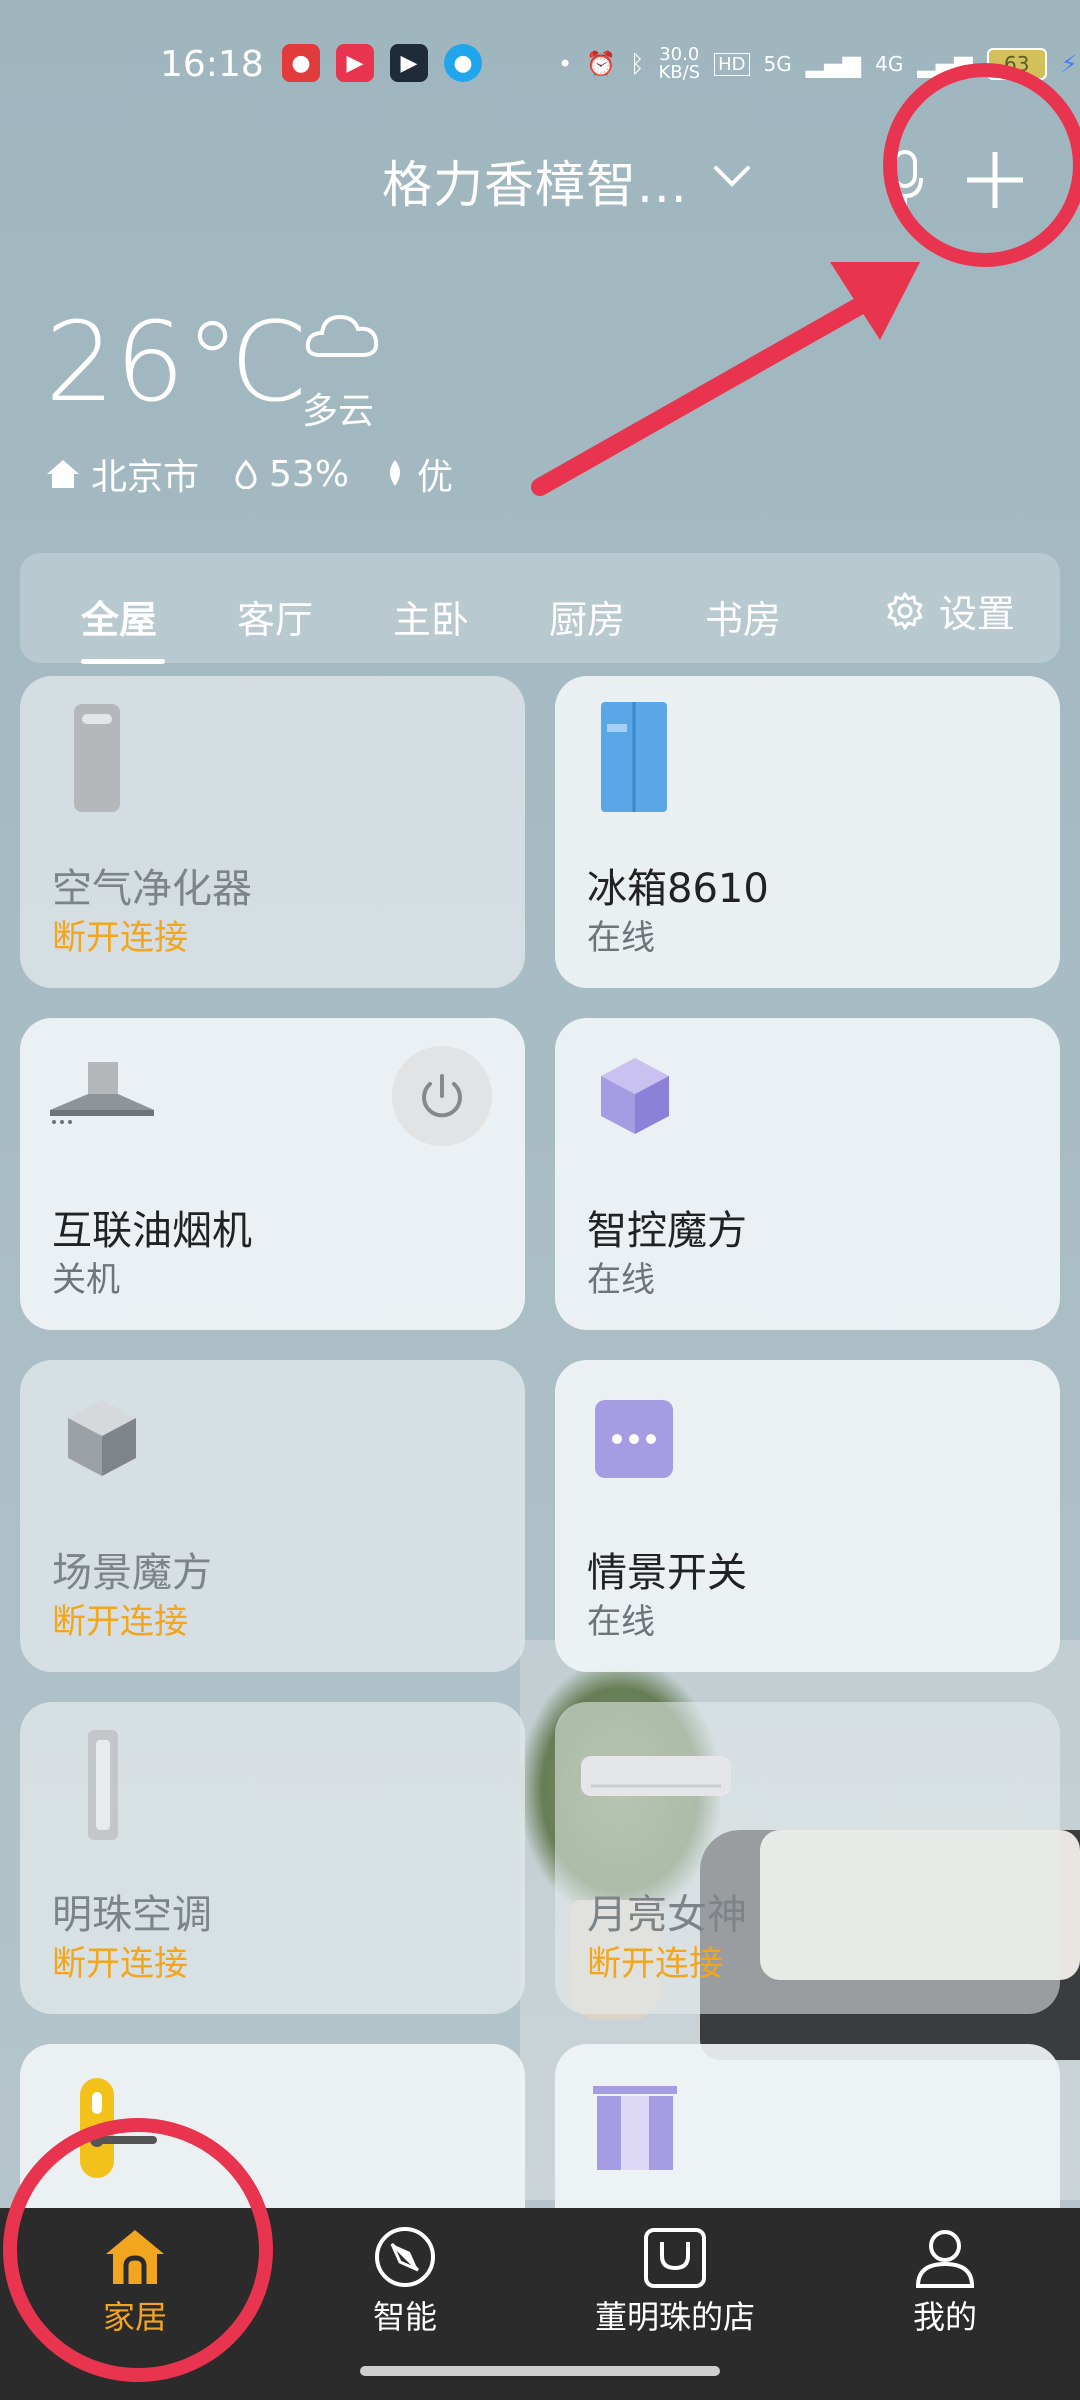 The height and width of the screenshot is (2400, 1080). I want to click on device-card-fridge: 冰箱8610 在线, so click(807, 832).